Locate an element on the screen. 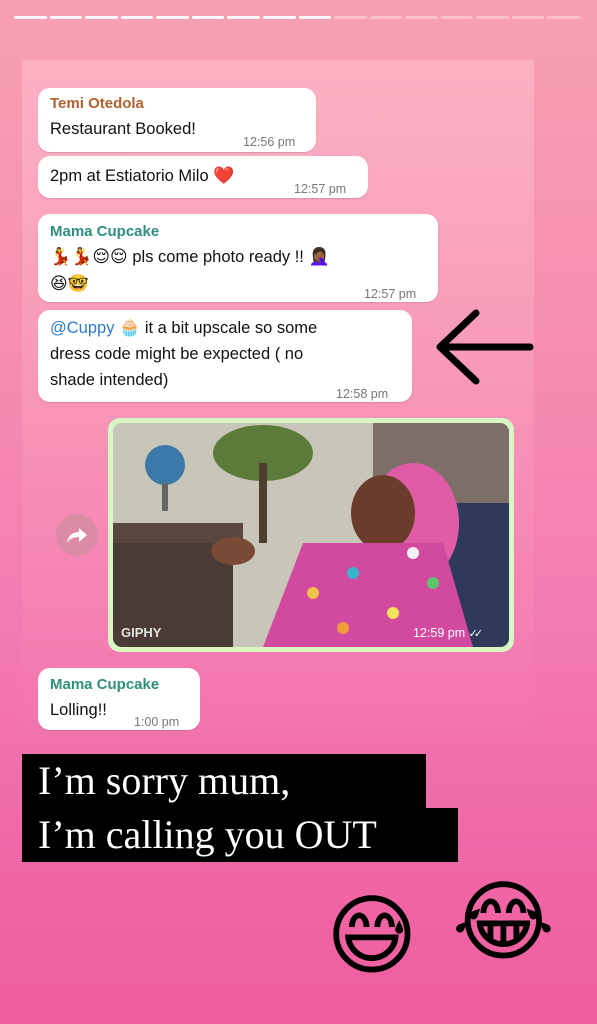 The image size is (597, 1024). story-progress-bar is located at coordinates (297, 17).